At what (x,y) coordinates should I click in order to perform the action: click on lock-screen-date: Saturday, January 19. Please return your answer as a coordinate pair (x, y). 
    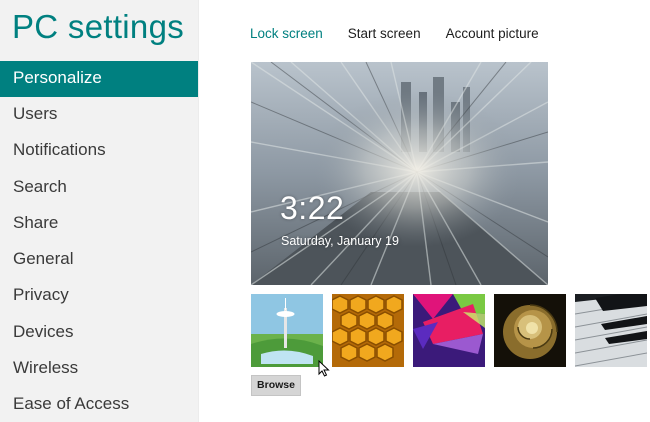
    Looking at the image, I should click on (340, 241).